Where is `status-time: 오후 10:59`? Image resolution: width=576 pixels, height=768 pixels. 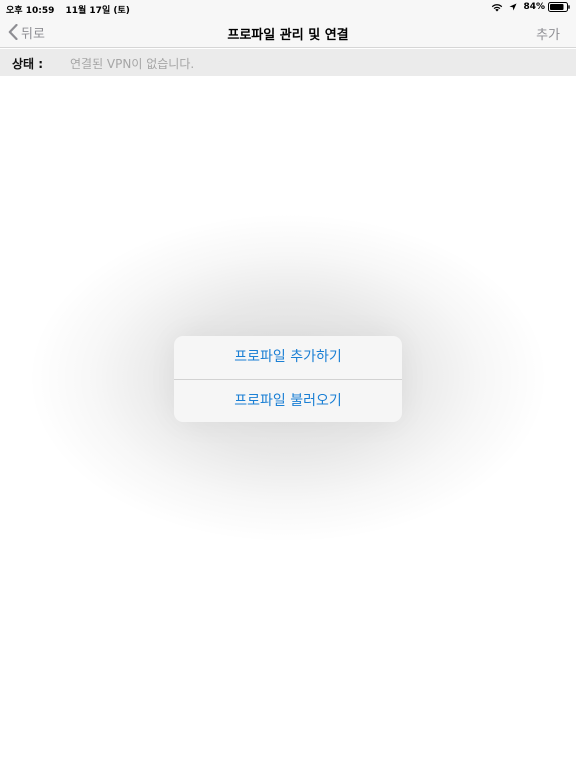 status-time: 오후 10:59 is located at coordinates (30, 11).